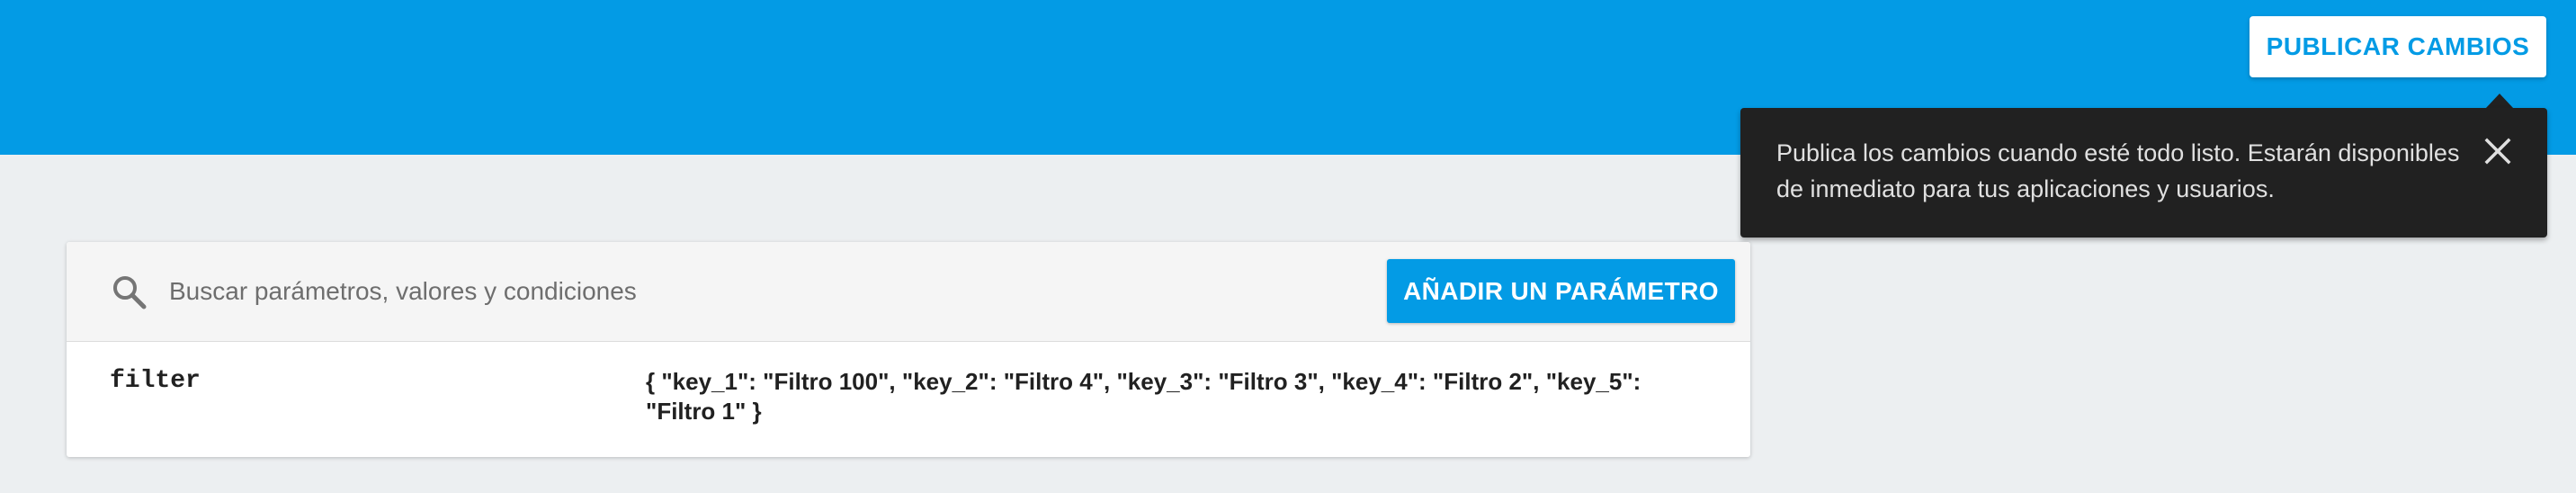 This screenshot has width=2576, height=493. Describe the element at coordinates (155, 381) in the screenshot. I see `parameter-key: filter` at that location.